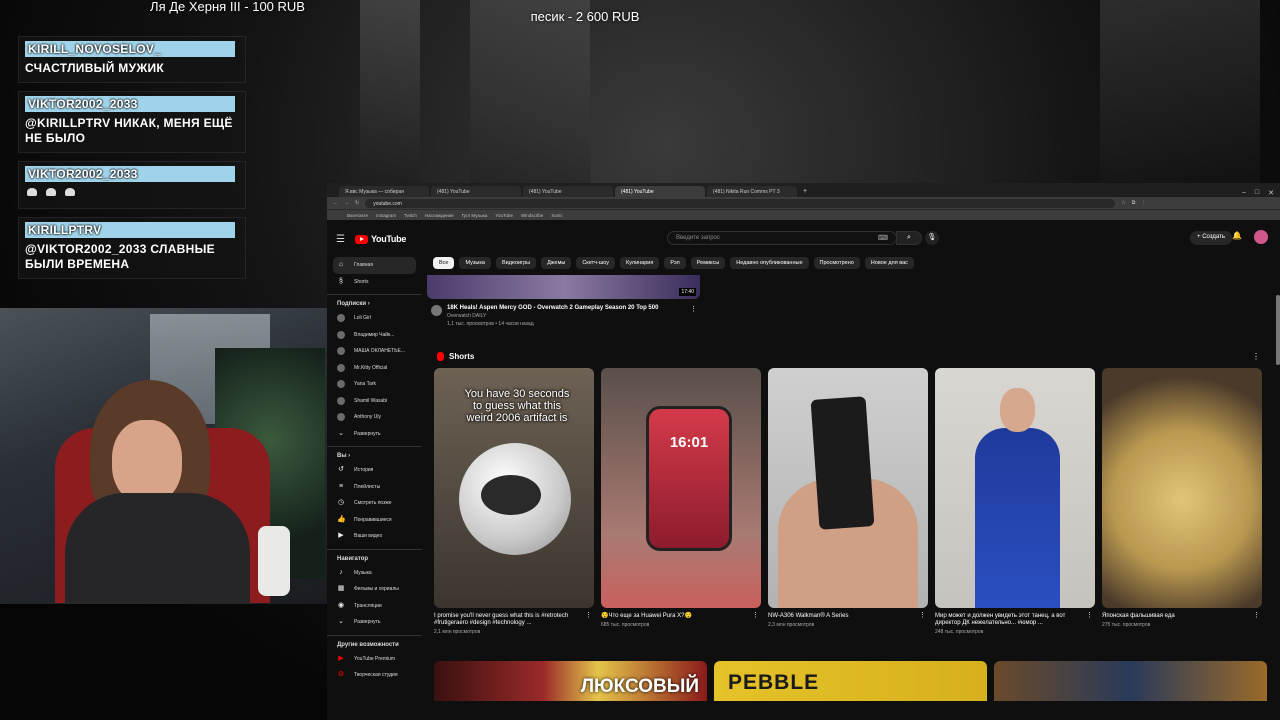 The image size is (1280, 720). What do you see at coordinates (374, 470) in the screenshot?
I see `sidebar-item-history: ↺ История` at bounding box center [374, 470].